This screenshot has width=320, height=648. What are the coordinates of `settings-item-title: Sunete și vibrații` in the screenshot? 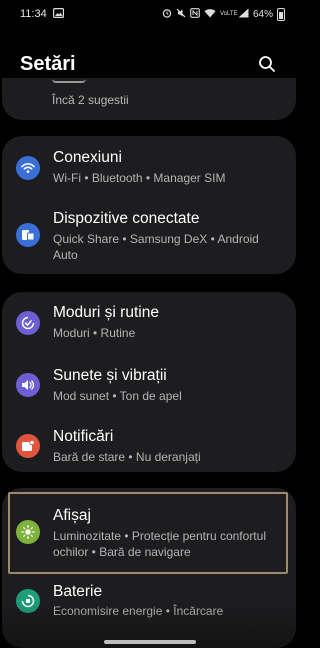 It's located at (110, 375).